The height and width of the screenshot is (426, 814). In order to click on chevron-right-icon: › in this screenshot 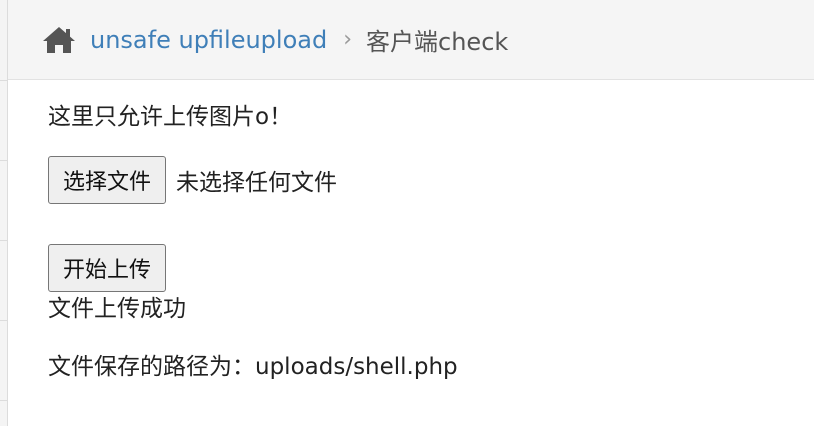, I will do `click(348, 39)`.